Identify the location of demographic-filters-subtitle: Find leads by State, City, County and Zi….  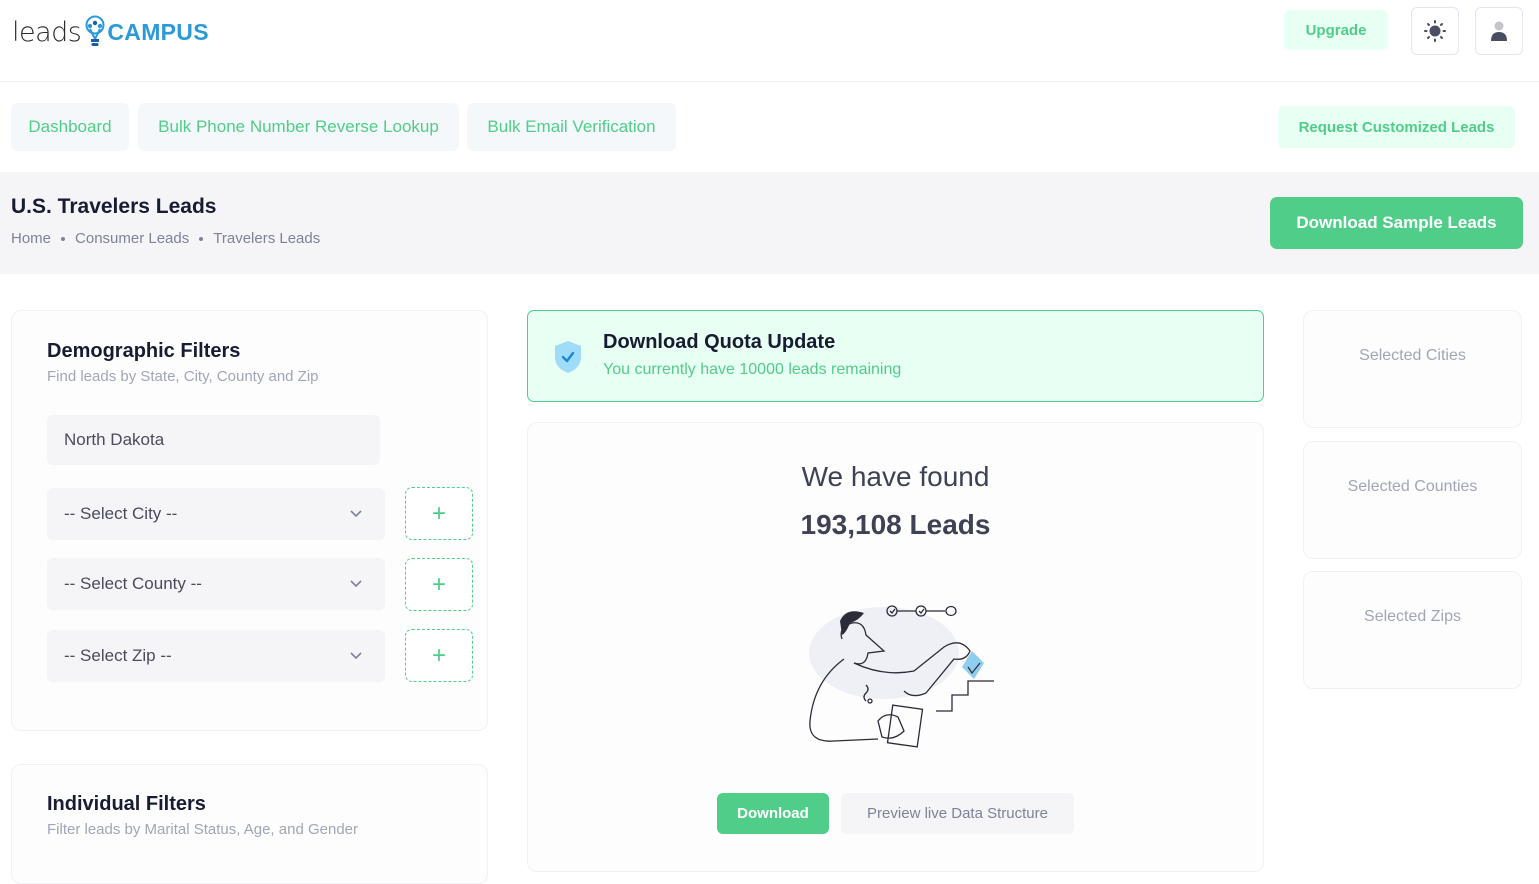
(183, 376).